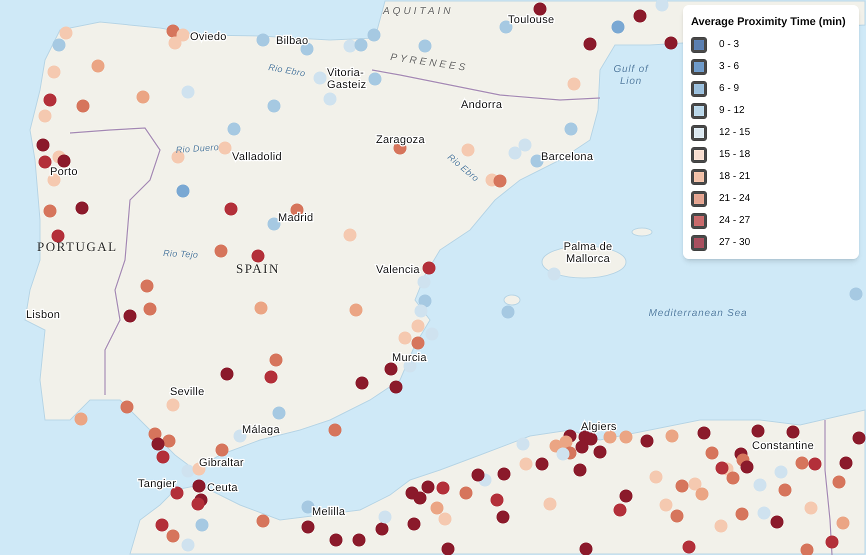 This screenshot has width=866, height=555. Describe the element at coordinates (77, 246) in the screenshot. I see `country-label: PORTUGAL` at that location.